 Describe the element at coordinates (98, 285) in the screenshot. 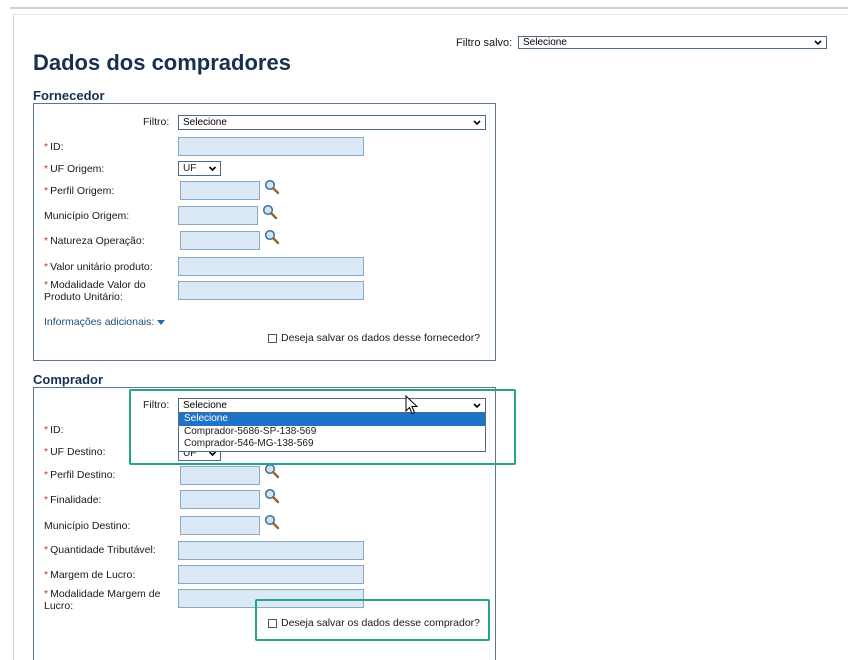

I see `modalidade-valor-label-line1: Modalidade Valor do` at that location.